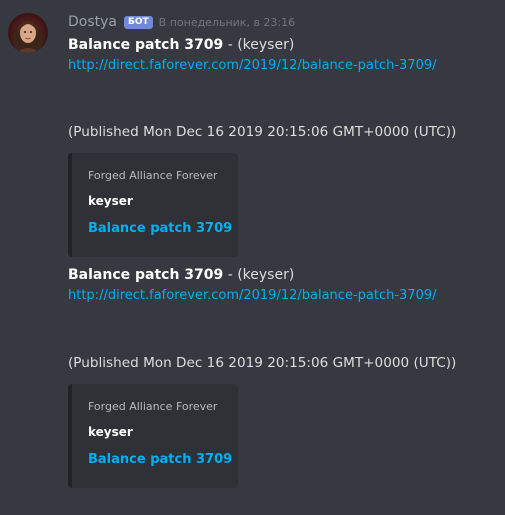  Describe the element at coordinates (138, 22) in the screenshot. I see `bot-tag-badge: БОТ` at that location.